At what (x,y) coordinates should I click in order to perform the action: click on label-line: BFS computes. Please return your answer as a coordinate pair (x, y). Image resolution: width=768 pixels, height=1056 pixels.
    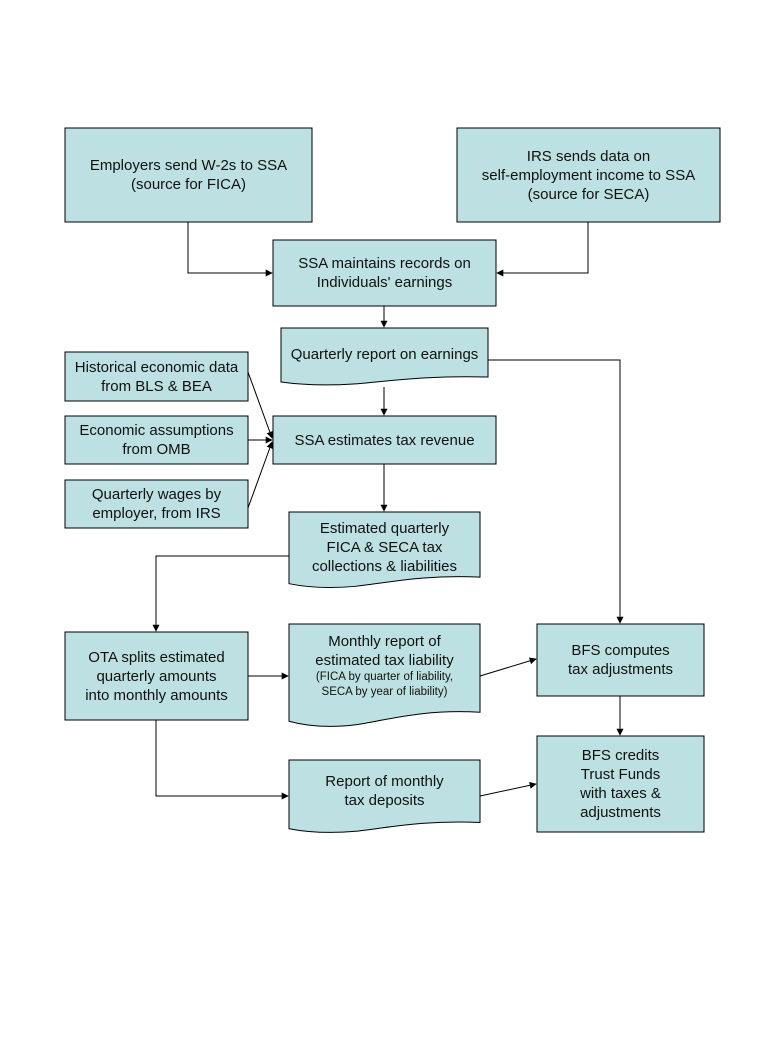
    Looking at the image, I should click on (620, 650).